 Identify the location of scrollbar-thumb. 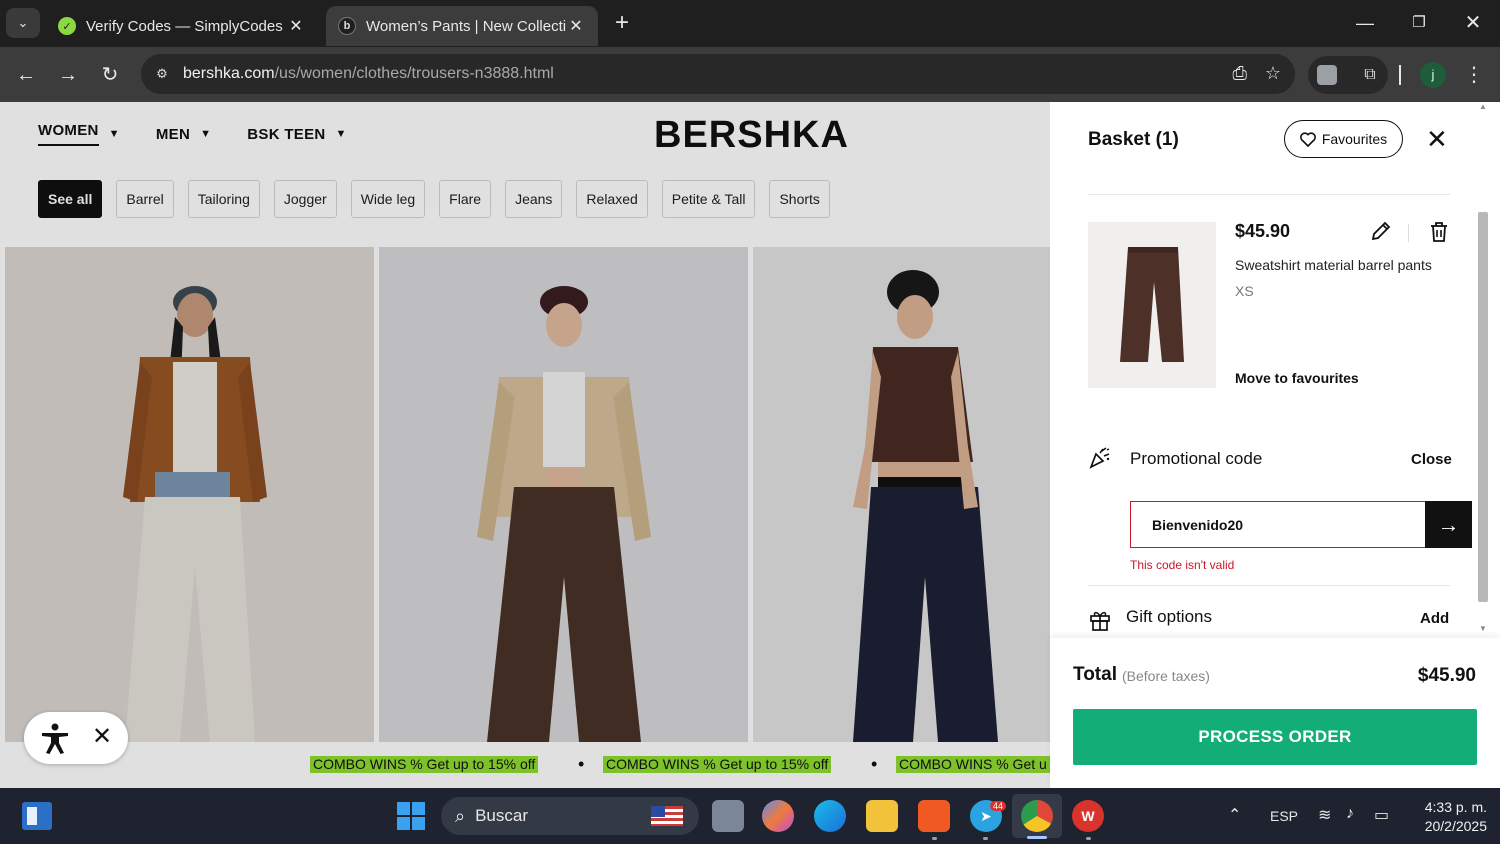
(1483, 407).